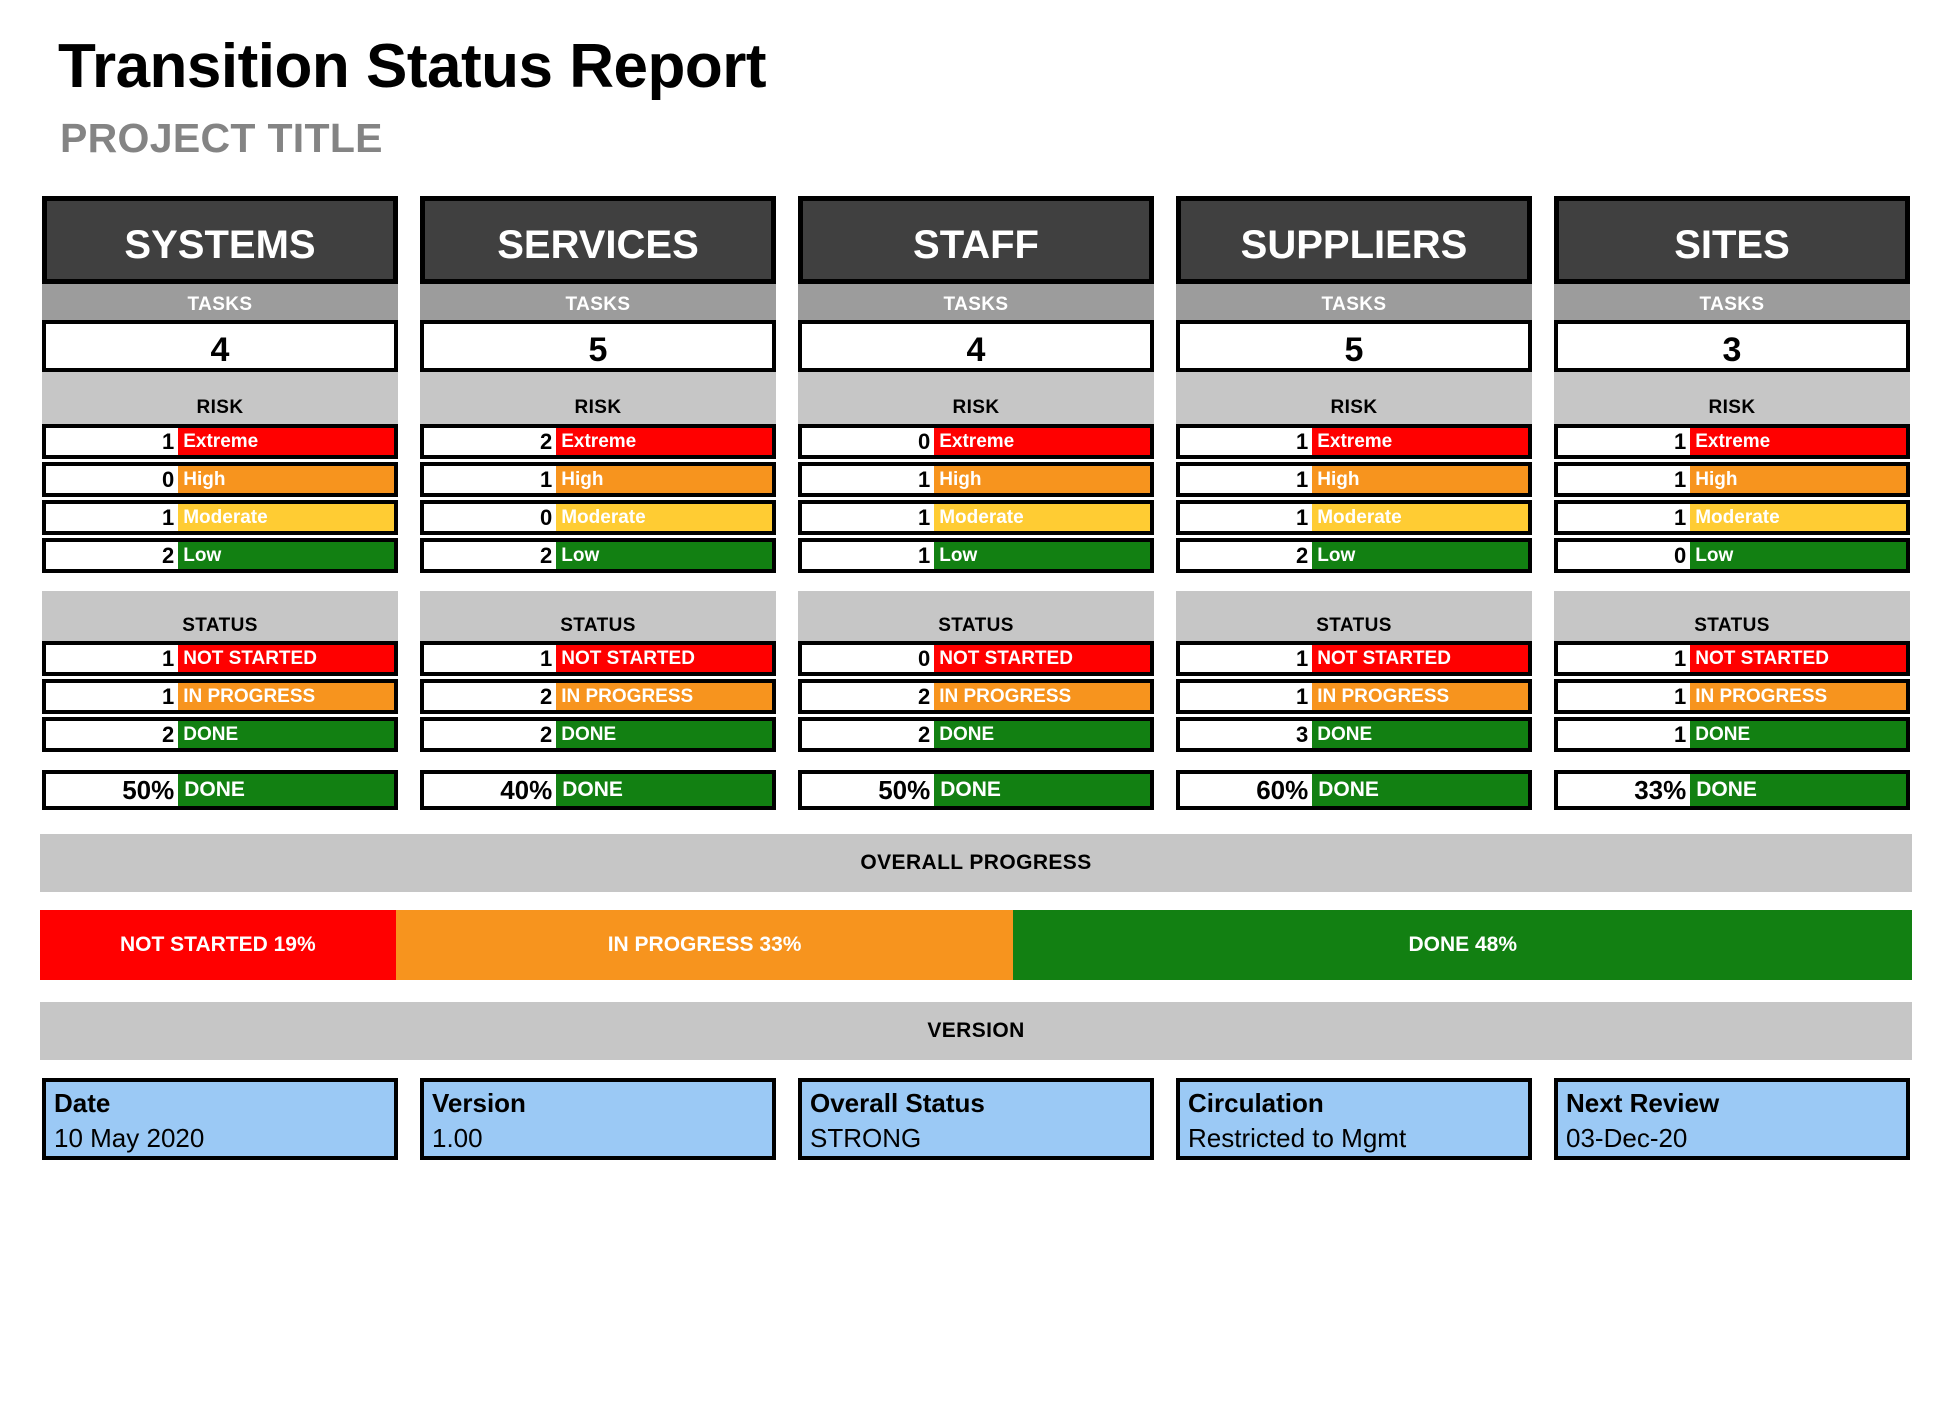 This screenshot has height=1424, width=1952. I want to click on footer-value: 10 May 2020, so click(129, 1138).